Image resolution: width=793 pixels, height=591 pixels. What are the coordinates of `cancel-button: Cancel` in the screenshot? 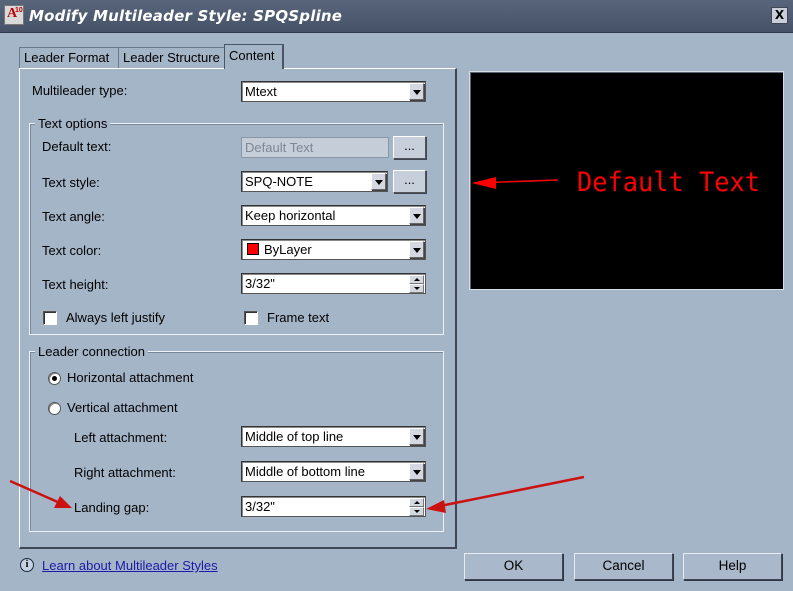 It's located at (623, 566).